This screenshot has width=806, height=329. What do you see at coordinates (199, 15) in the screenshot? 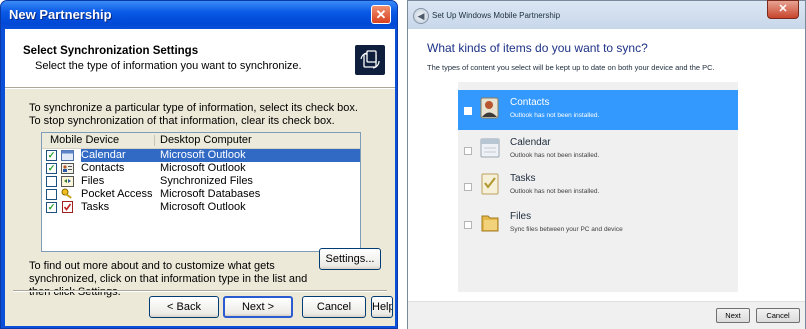
I see `title-bar: New Partnership ✕` at bounding box center [199, 15].